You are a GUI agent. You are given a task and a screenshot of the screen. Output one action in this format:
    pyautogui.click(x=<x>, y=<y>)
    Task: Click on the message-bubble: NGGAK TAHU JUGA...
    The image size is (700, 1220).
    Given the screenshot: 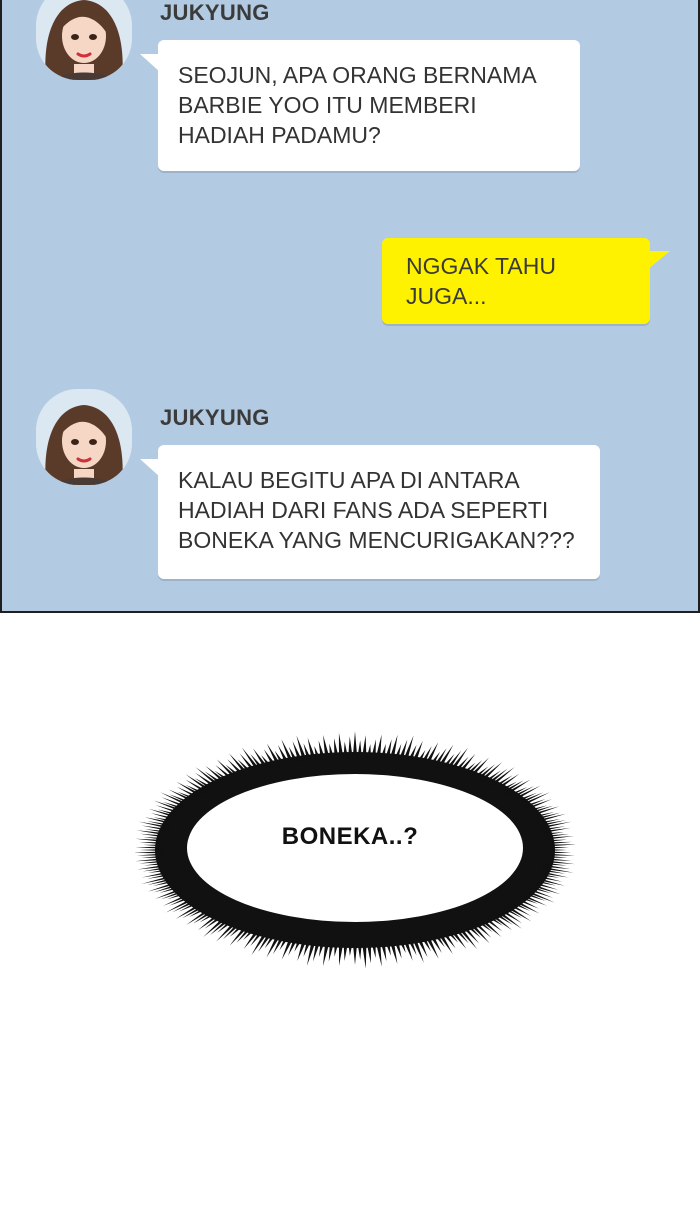 What is the action you would take?
    pyautogui.click(x=516, y=281)
    